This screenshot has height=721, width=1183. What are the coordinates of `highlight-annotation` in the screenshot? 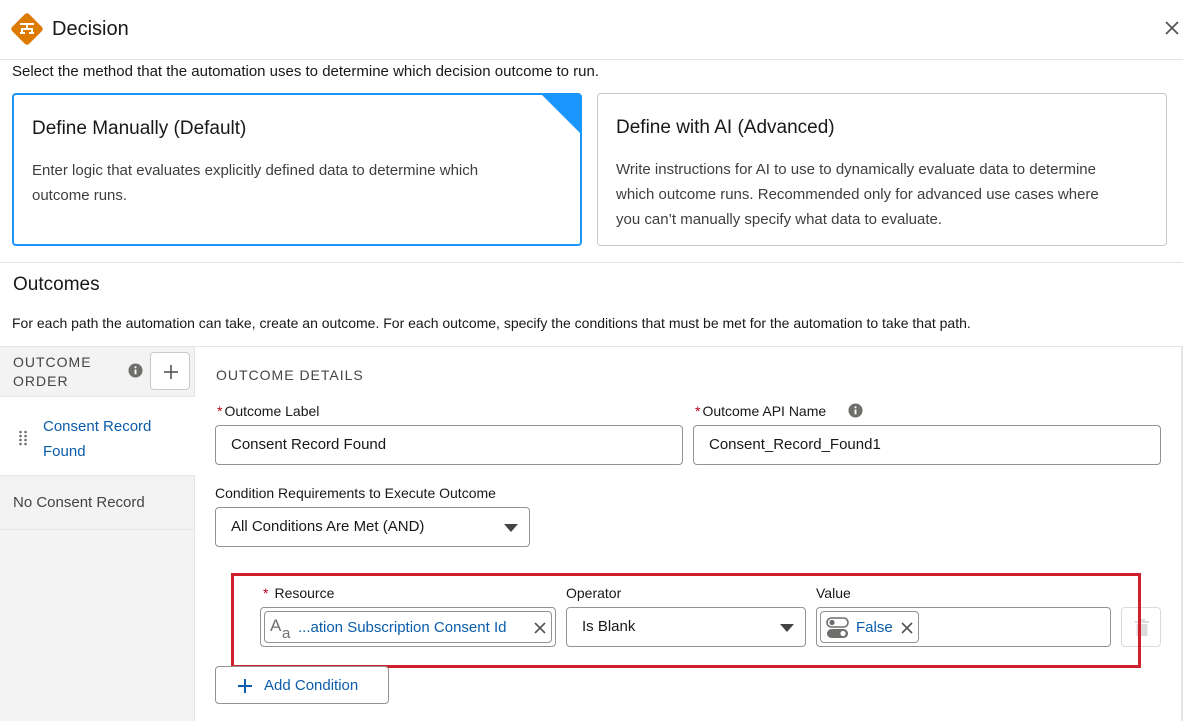 It's located at (686, 620).